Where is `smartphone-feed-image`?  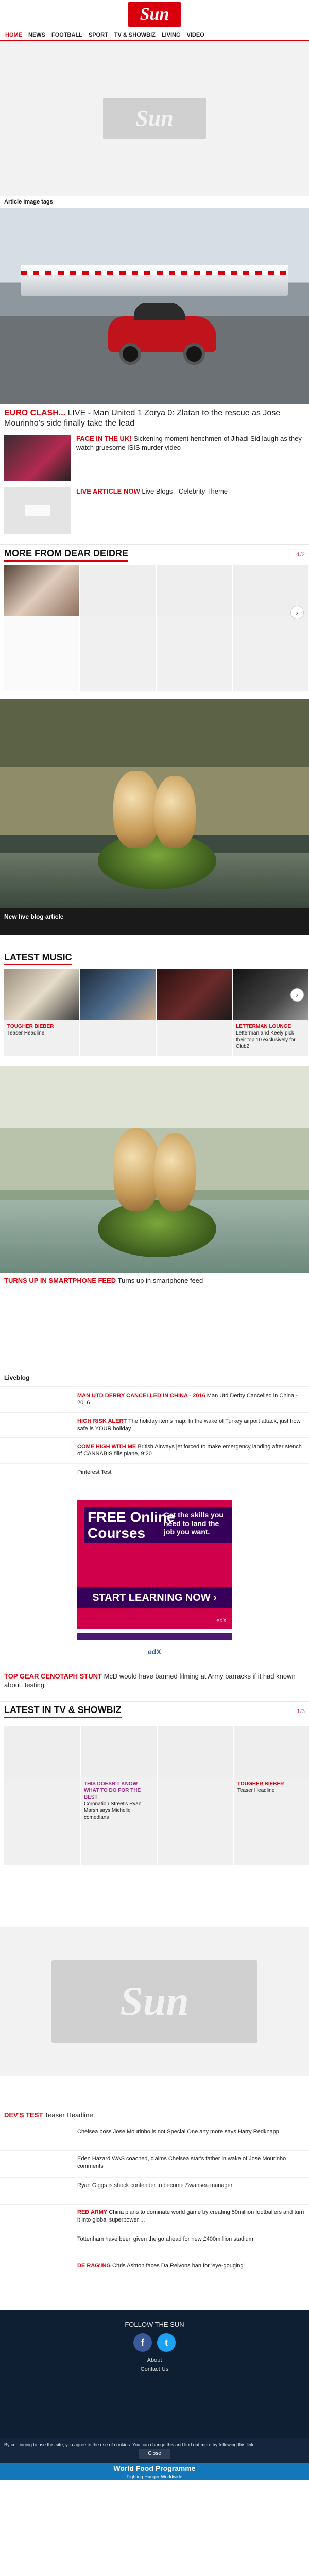 smartphone-feed-image is located at coordinates (154, 1169).